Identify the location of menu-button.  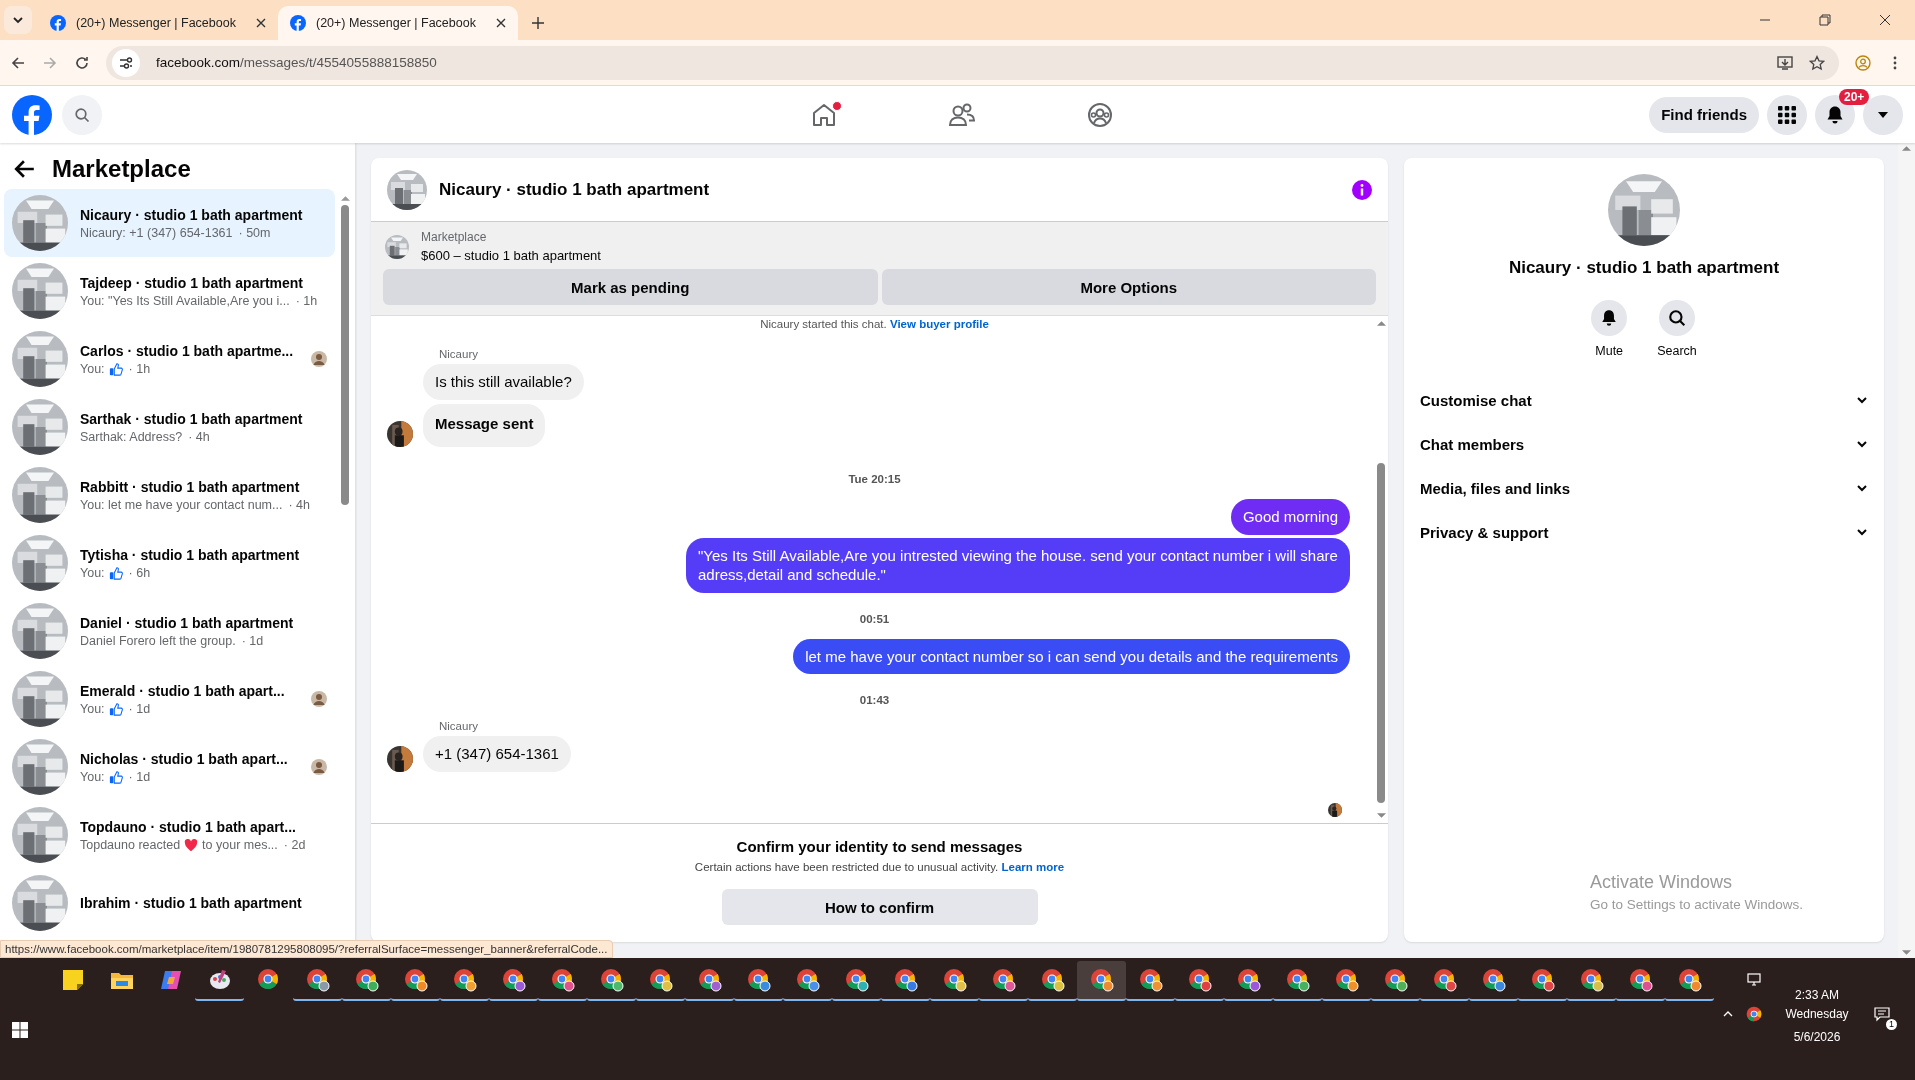
(1787, 114).